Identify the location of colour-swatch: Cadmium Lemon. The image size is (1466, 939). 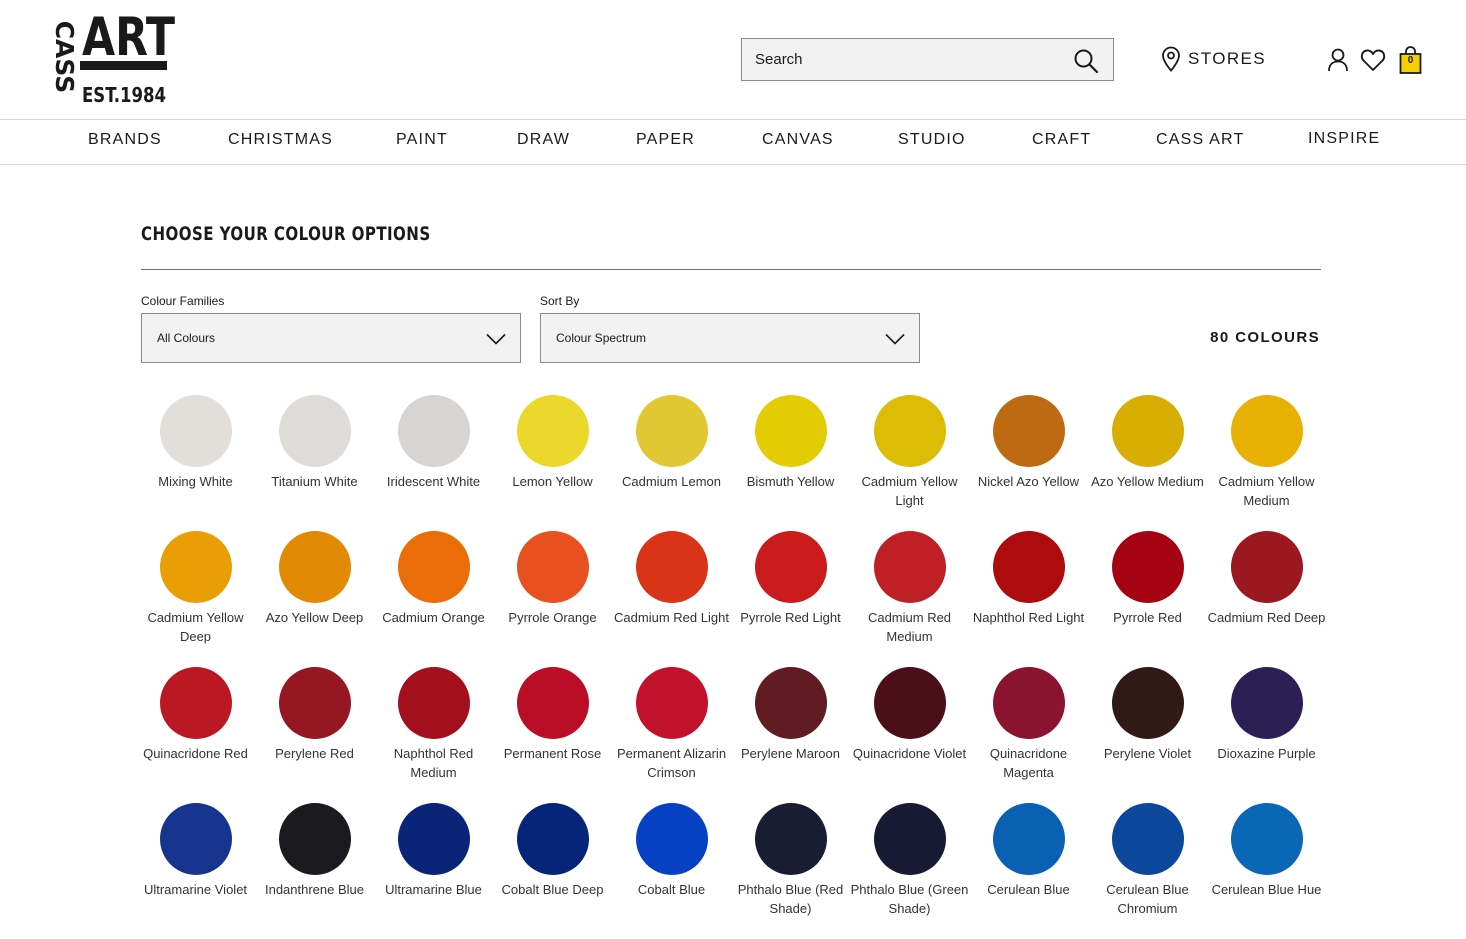
(671, 463).